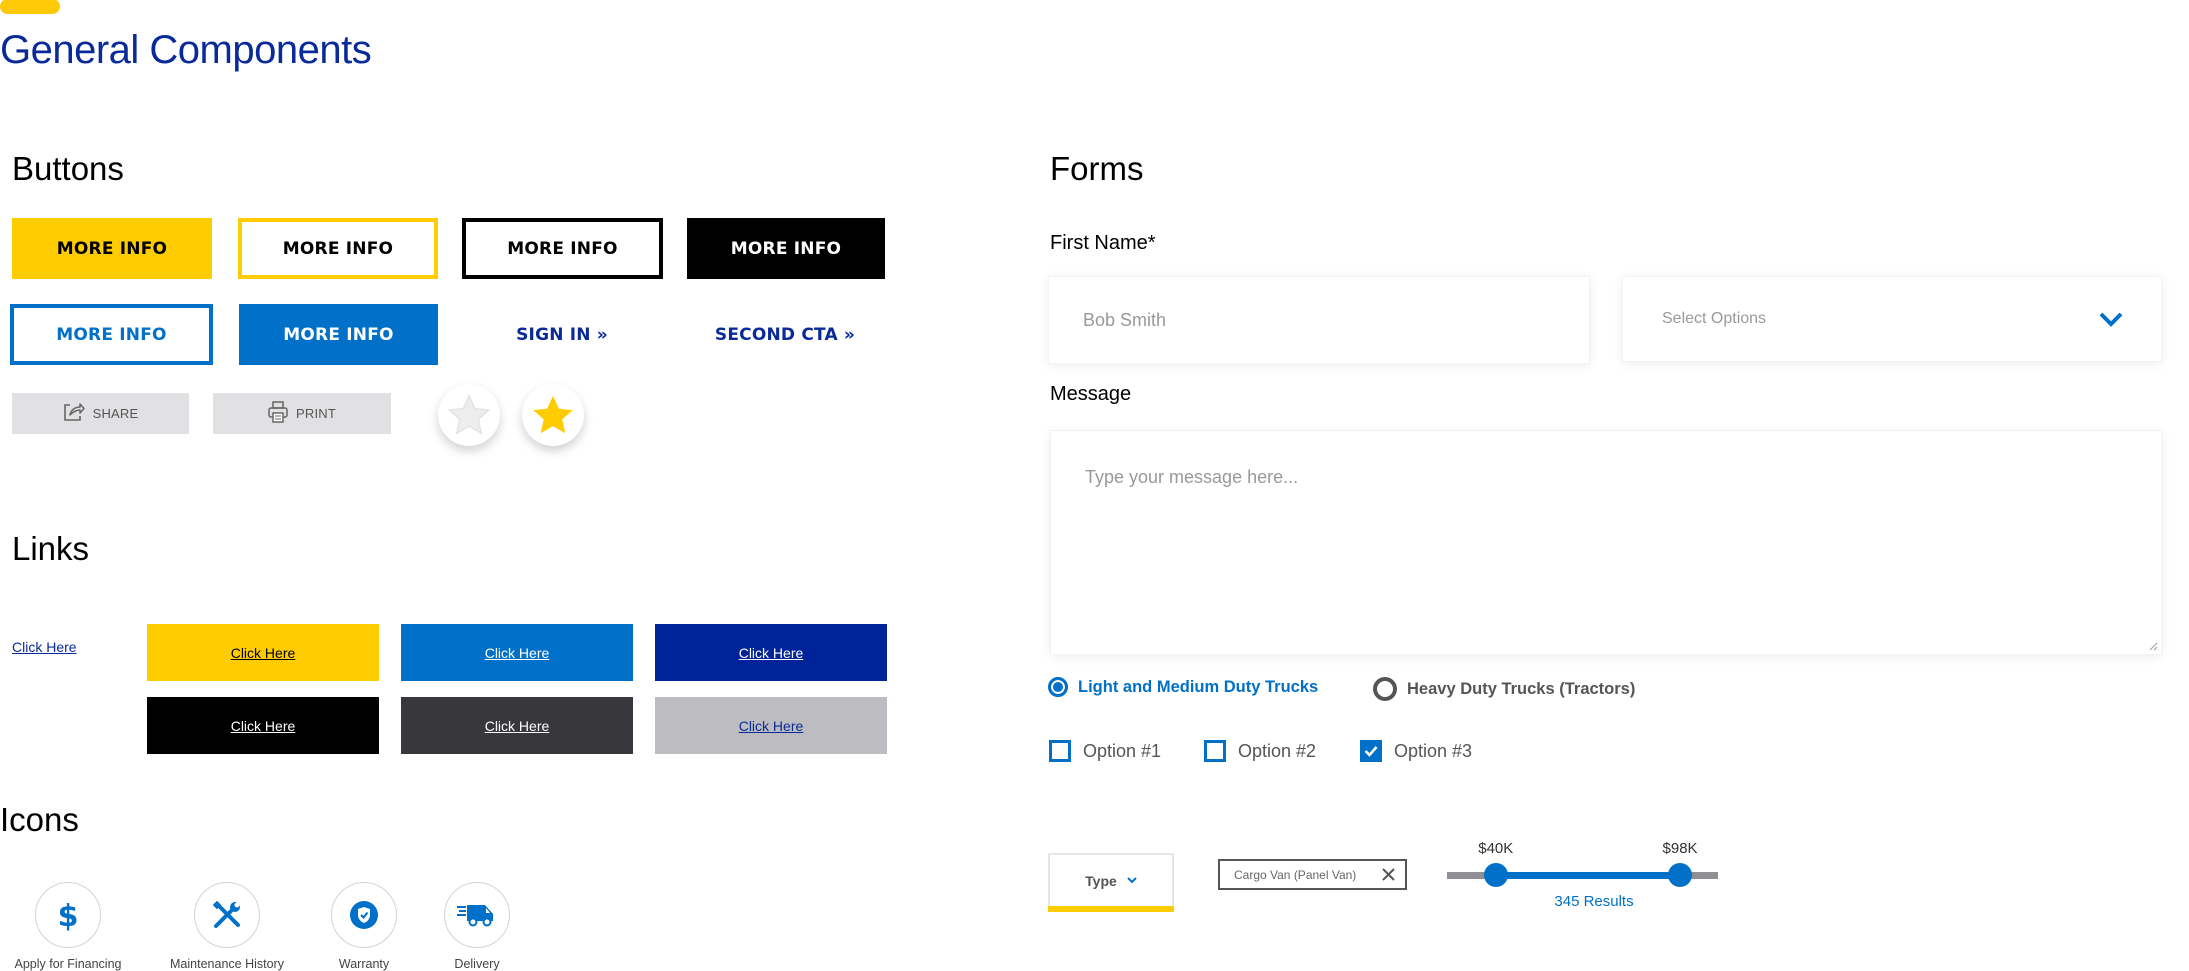 The width and height of the screenshot is (2189, 971). Describe the element at coordinates (1385, 689) in the screenshot. I see `radio-unselected-icon` at that location.